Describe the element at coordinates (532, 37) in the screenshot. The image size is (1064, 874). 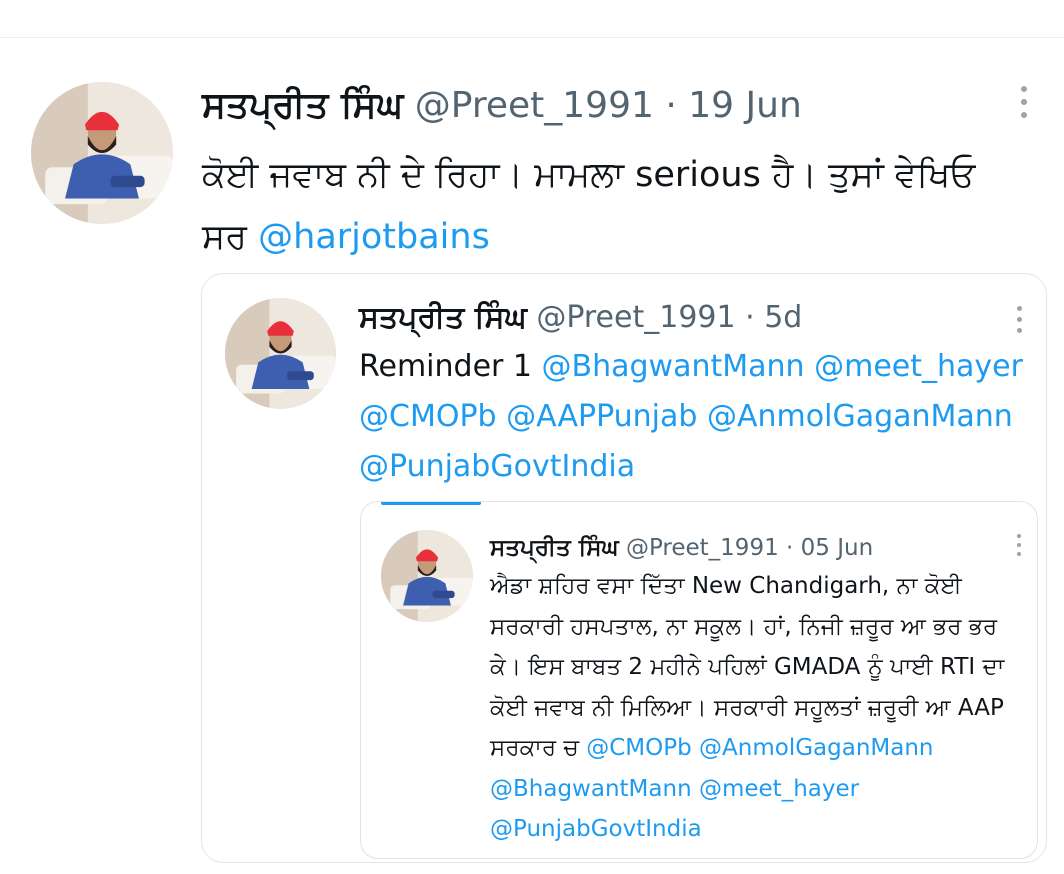
I see `top-divider` at that location.